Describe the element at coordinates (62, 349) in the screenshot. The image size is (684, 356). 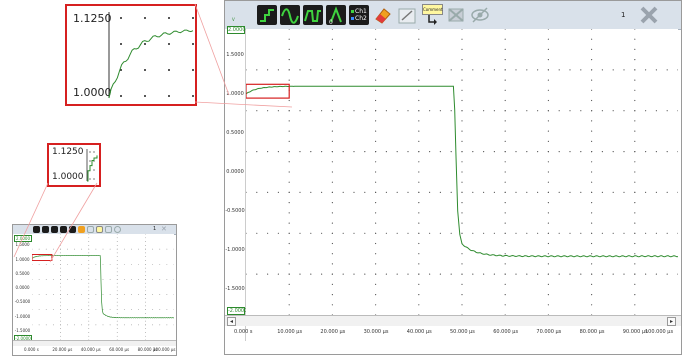
I see `small-x-tick-label: 20.000 µs` at that location.